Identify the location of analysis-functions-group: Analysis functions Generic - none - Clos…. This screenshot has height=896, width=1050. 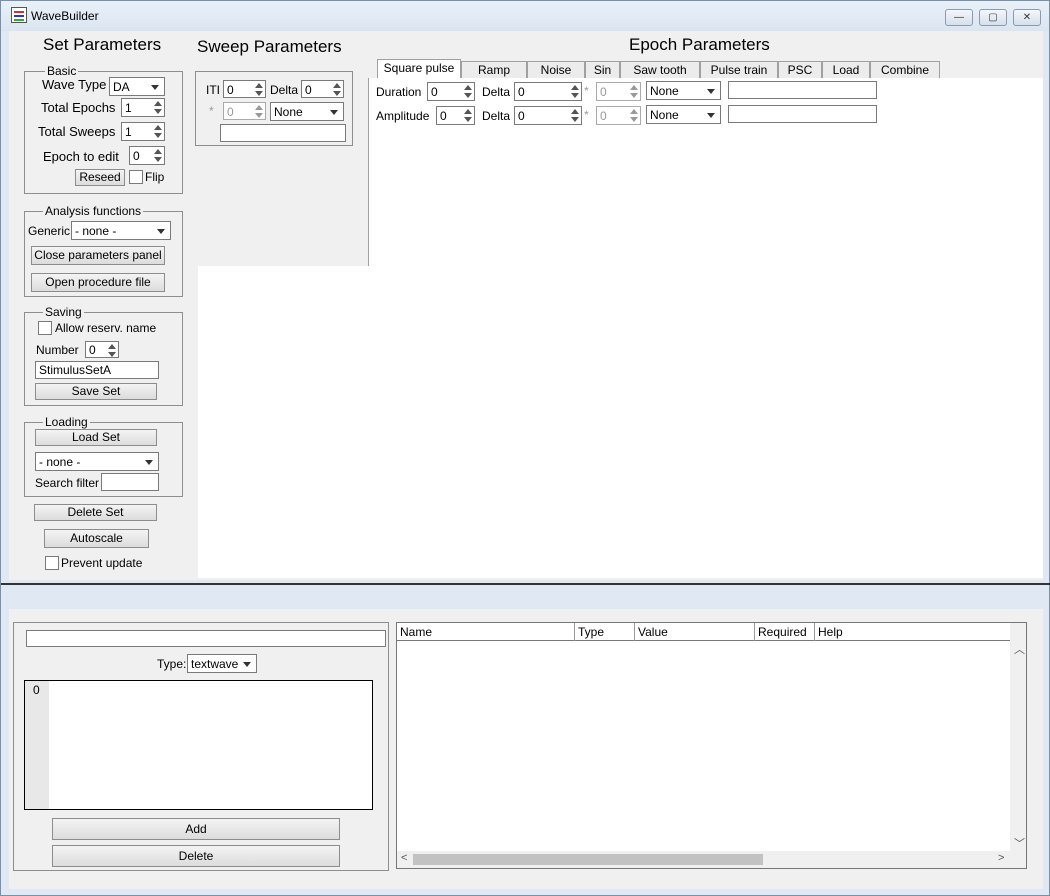
(103, 250).